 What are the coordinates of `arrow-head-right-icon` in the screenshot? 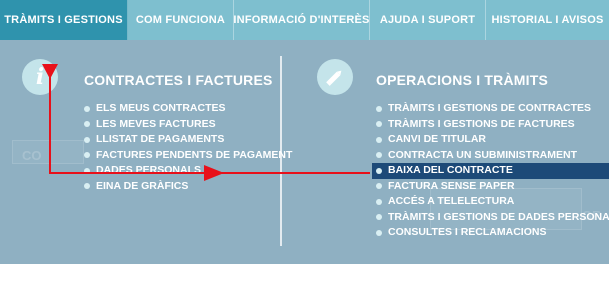 It's located at (214, 173).